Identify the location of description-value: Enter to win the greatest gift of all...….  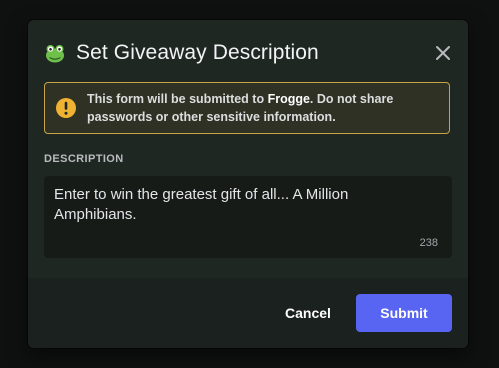
(244, 205).